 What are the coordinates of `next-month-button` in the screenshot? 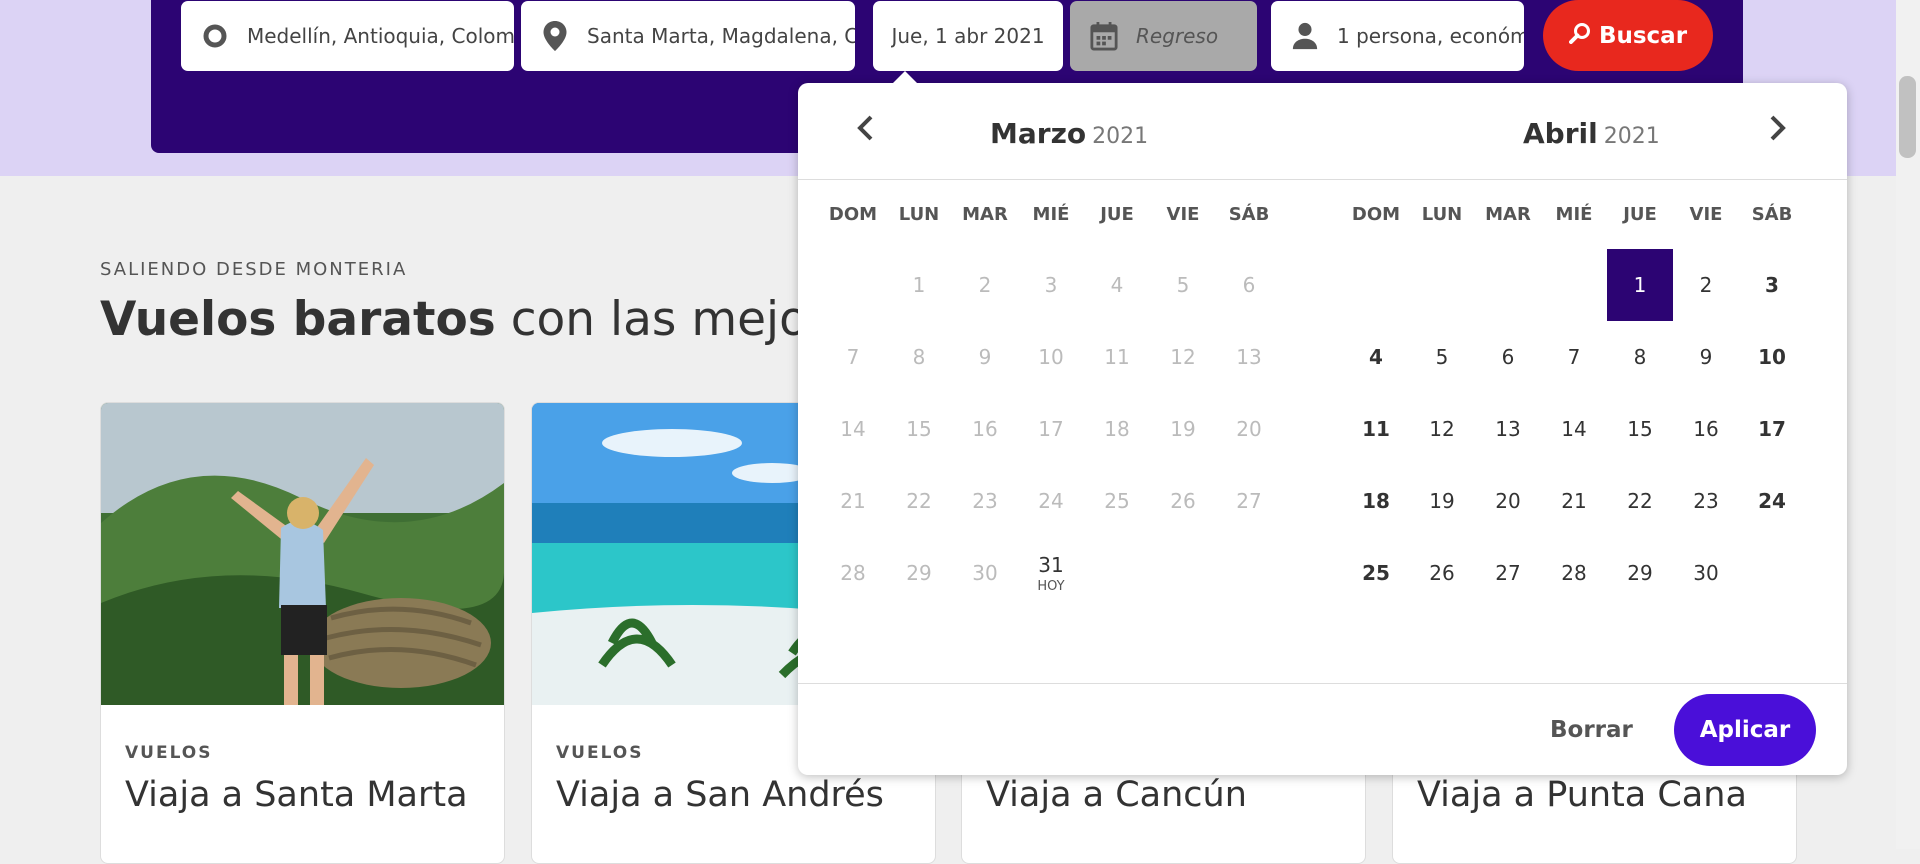 It's located at (1778, 130).